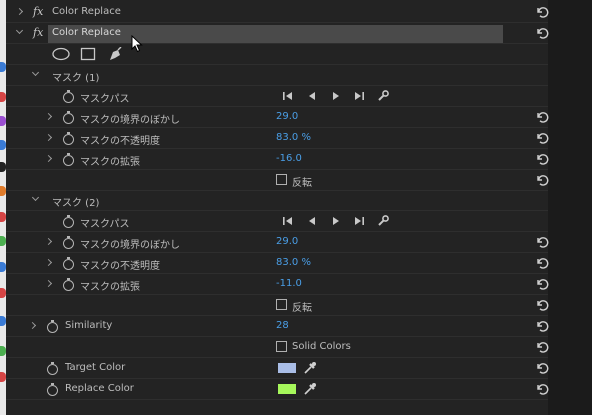 The width and height of the screenshot is (592, 415). Describe the element at coordinates (302, 183) in the screenshot. I see `mask1-invert-label: 反転` at that location.